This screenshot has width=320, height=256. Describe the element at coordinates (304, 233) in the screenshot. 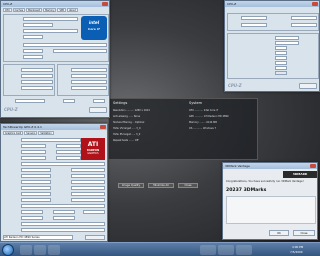

I see `result-close-button: Close` at that location.